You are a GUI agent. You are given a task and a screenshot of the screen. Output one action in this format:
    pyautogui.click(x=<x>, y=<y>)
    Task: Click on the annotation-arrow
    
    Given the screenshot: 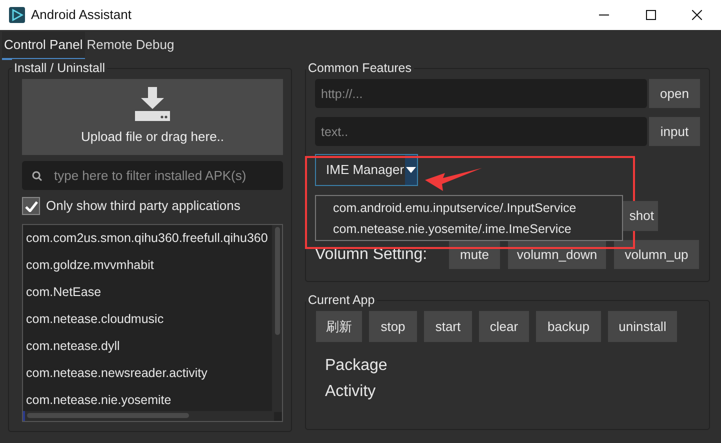 What is the action you would take?
    pyautogui.click(x=453, y=179)
    